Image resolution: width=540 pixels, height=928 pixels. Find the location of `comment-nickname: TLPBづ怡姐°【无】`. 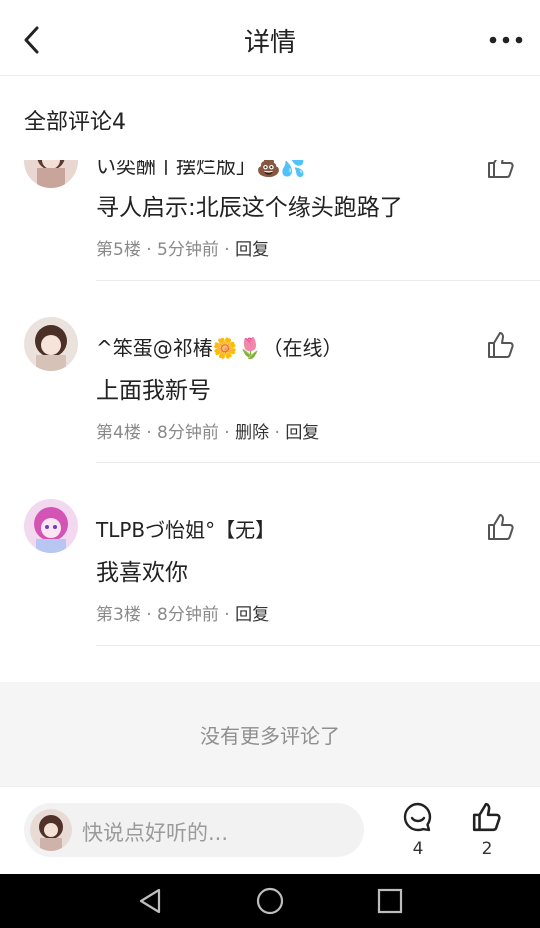

comment-nickname: TLPBづ怡姐°【无】 is located at coordinates (185, 528).